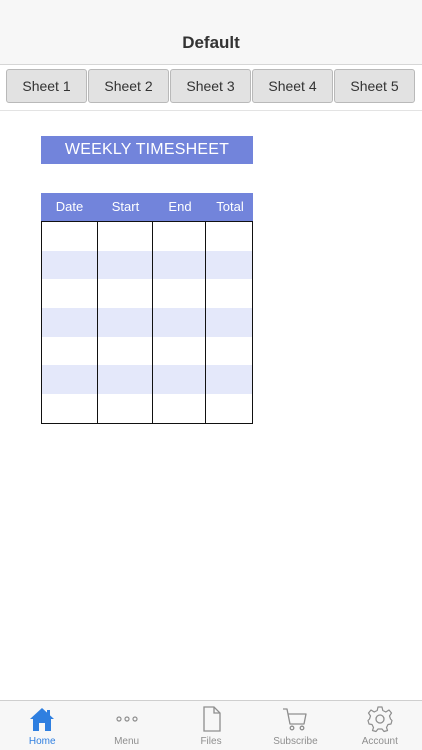 This screenshot has height=750, width=422. Describe the element at coordinates (211, 32) in the screenshot. I see `navigation-bar: Default` at that location.